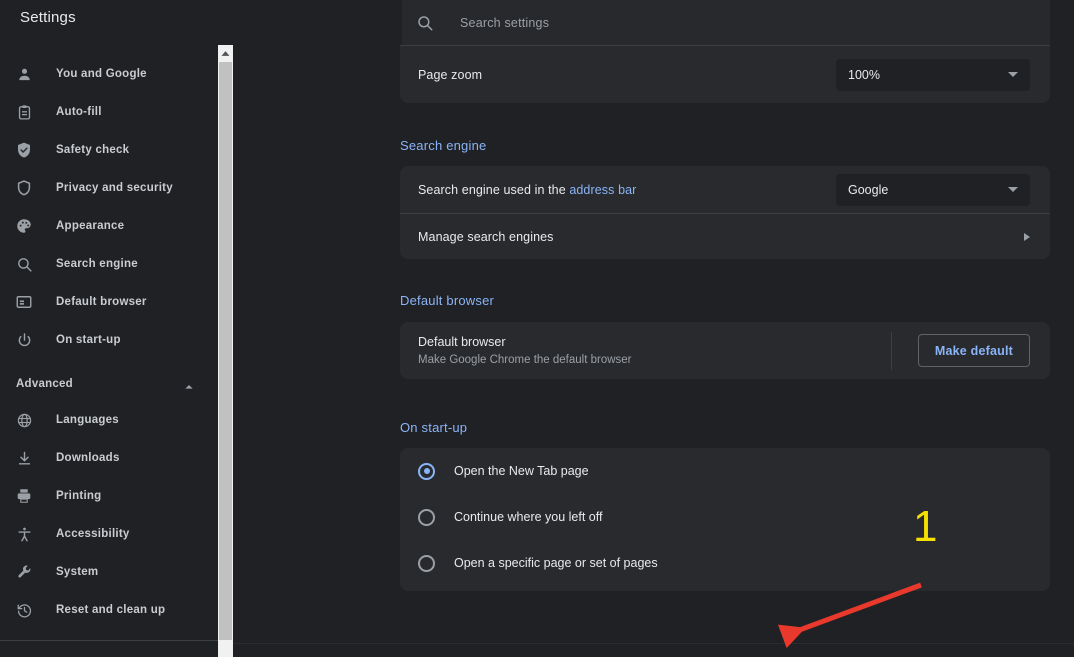 The image size is (1074, 657). What do you see at coordinates (494, 189) in the screenshot?
I see `search-engine-used-text: Search engine used in the` at bounding box center [494, 189].